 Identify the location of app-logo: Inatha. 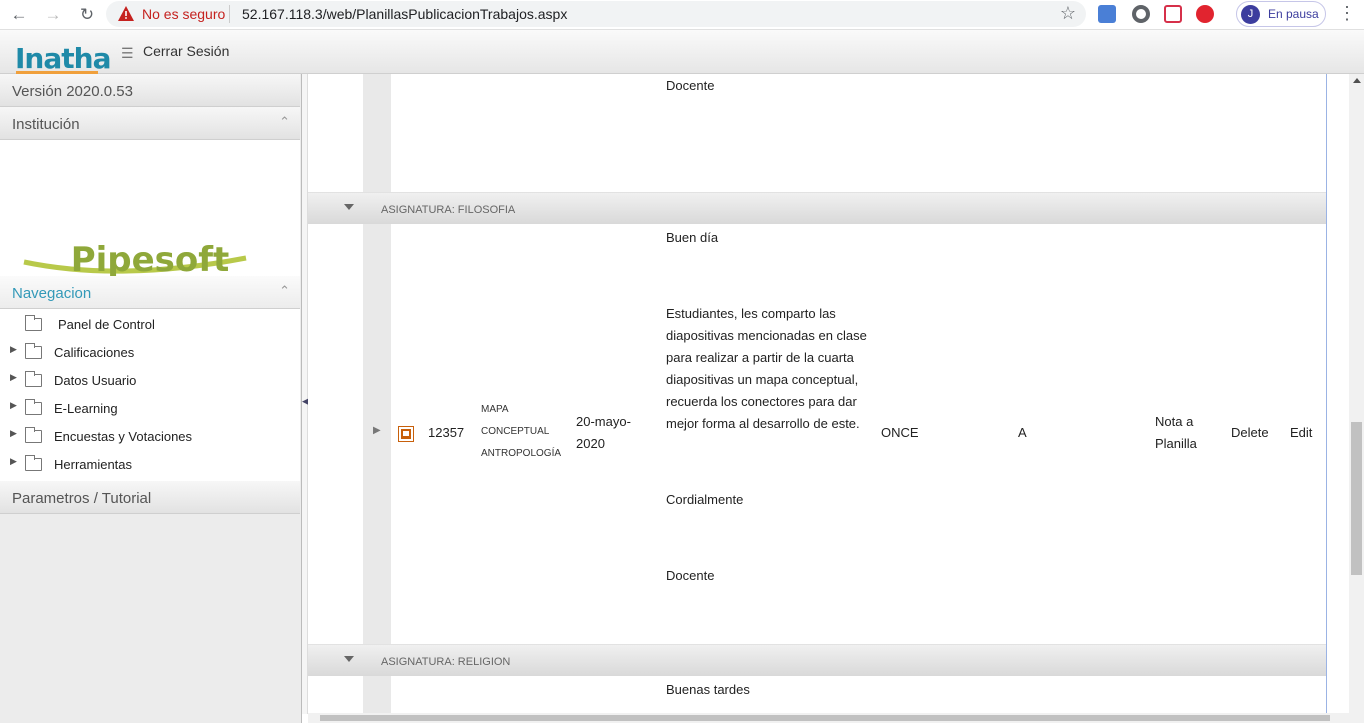
(63, 58).